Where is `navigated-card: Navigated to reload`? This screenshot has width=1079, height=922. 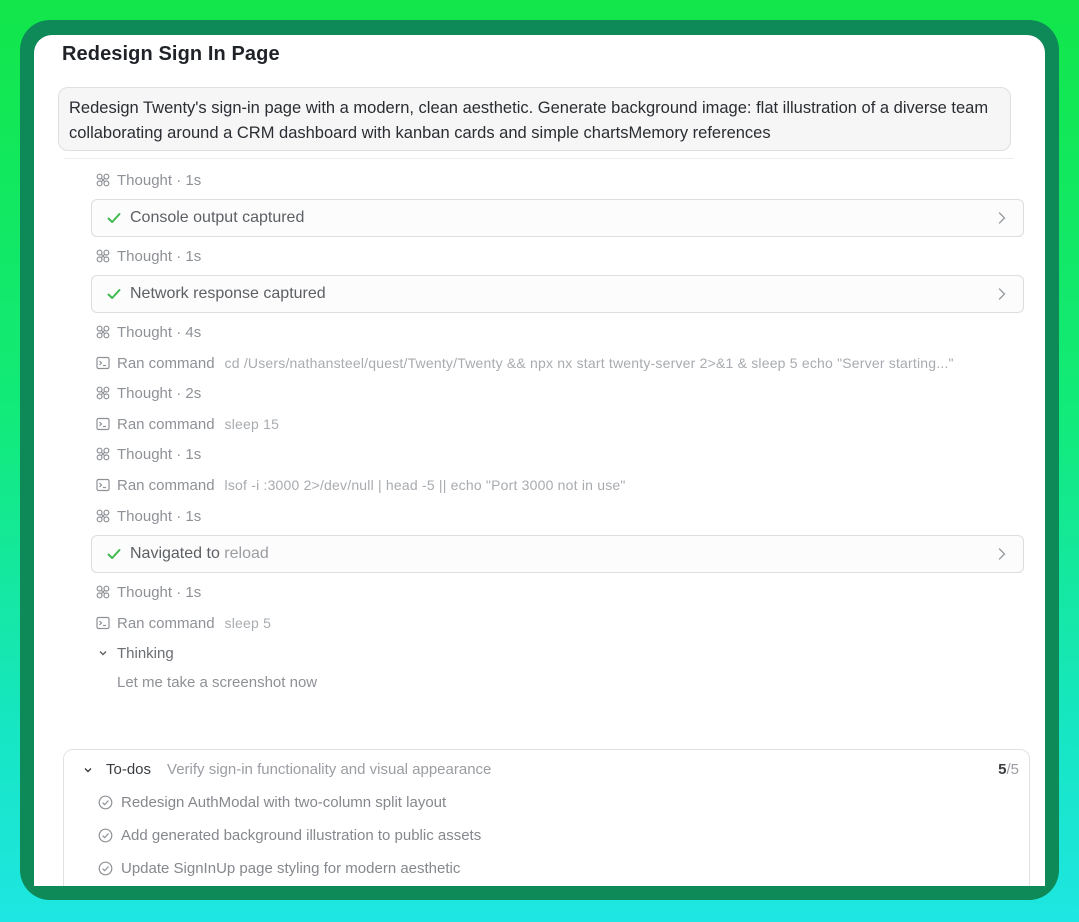 navigated-card: Navigated to reload is located at coordinates (557, 554).